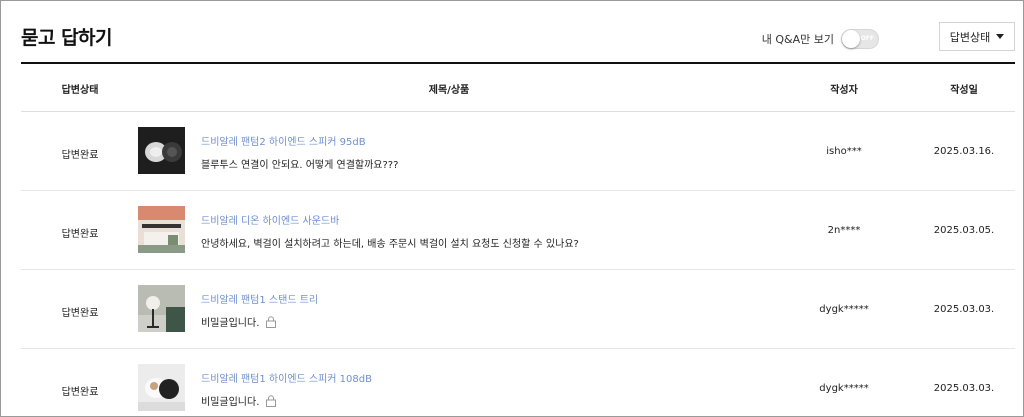 This screenshot has width=1024, height=417. Describe the element at coordinates (844, 90) in the screenshot. I see `column-header-author: 작성자` at that location.